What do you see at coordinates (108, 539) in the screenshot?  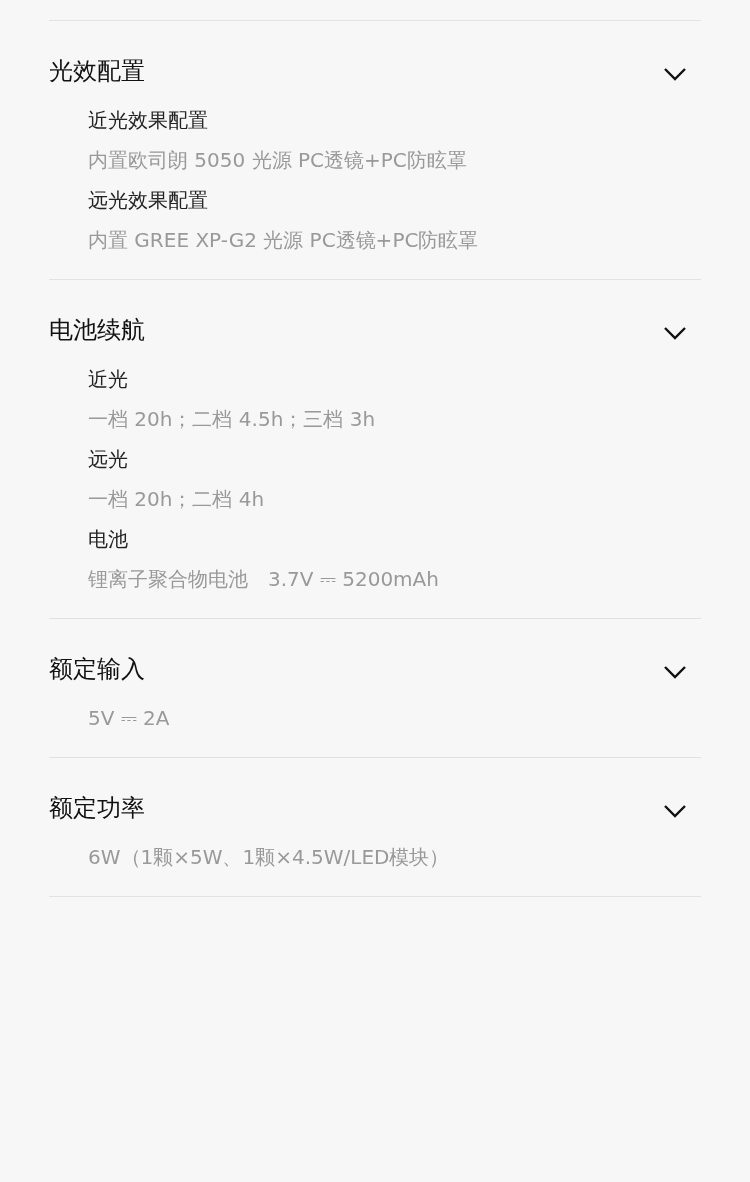 I see `spec-label: 电池` at bounding box center [108, 539].